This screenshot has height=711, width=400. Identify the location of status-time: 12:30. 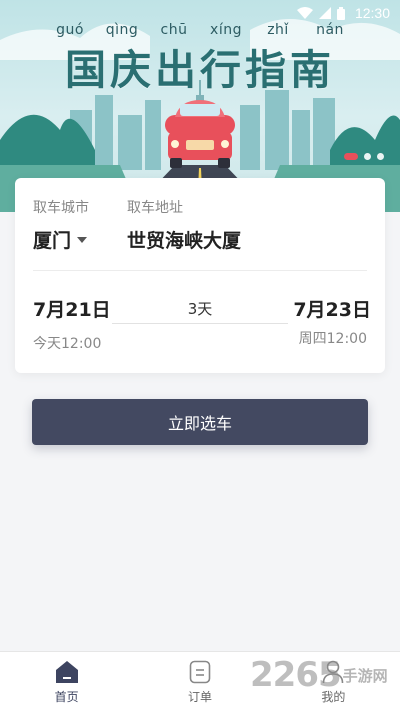
(372, 13).